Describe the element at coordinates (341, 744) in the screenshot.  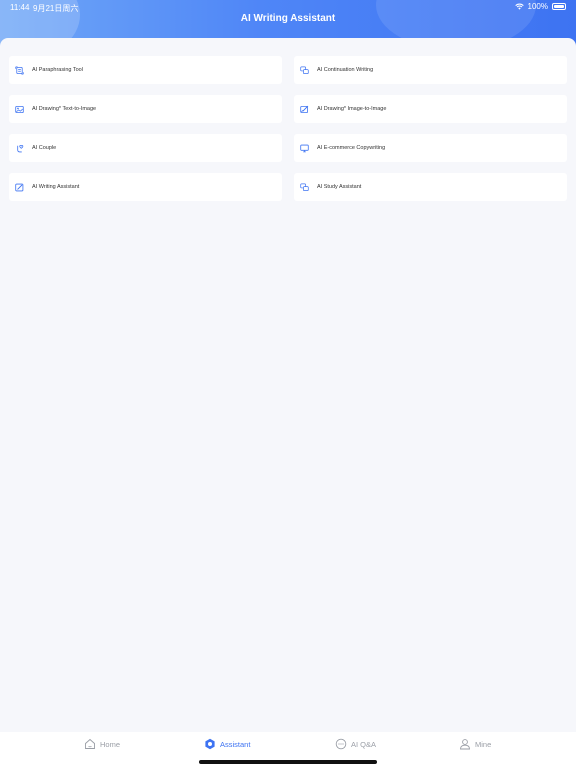
I see `chat-icon` at that location.